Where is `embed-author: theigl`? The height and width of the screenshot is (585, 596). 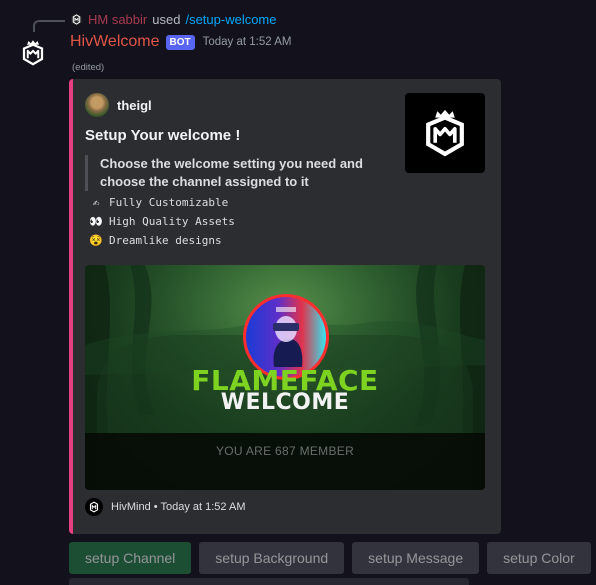
embed-author: theigl is located at coordinates (118, 105).